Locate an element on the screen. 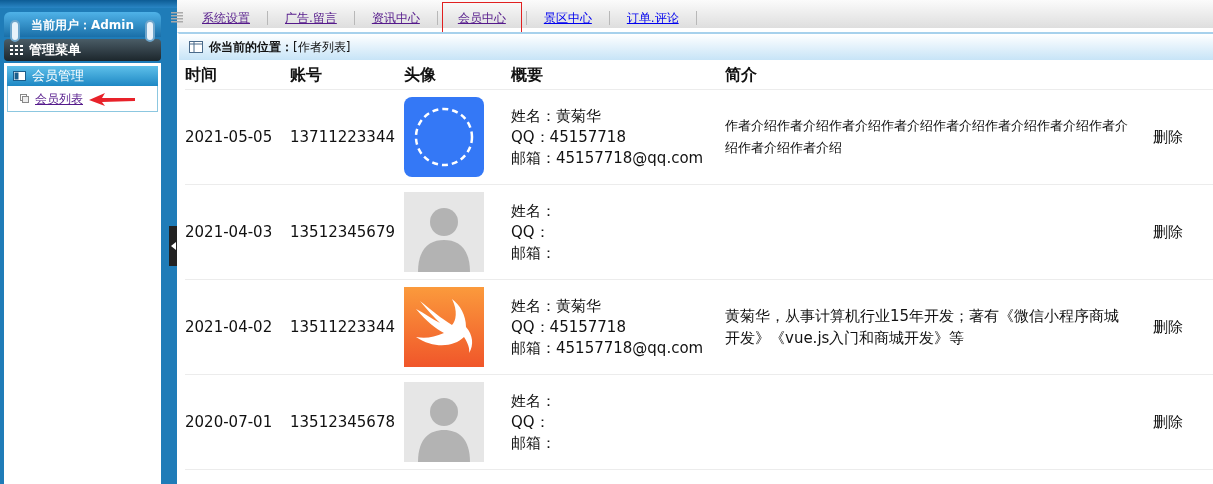 This screenshot has height=484, width=1213. table-cell-text: 2021-04-02 is located at coordinates (229, 327).